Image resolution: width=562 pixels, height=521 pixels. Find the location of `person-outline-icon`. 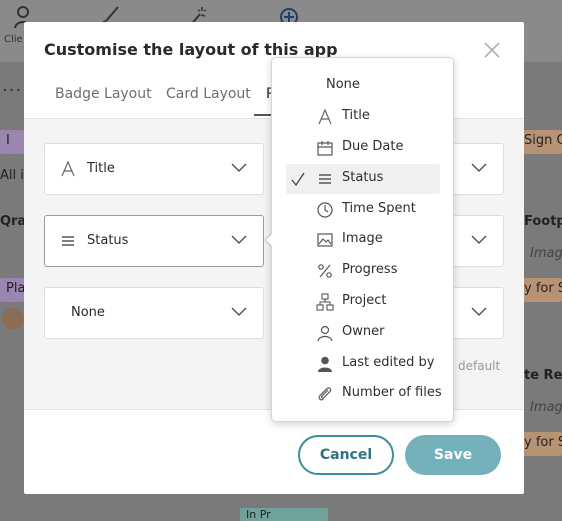

person-outline-icon is located at coordinates (325, 333).